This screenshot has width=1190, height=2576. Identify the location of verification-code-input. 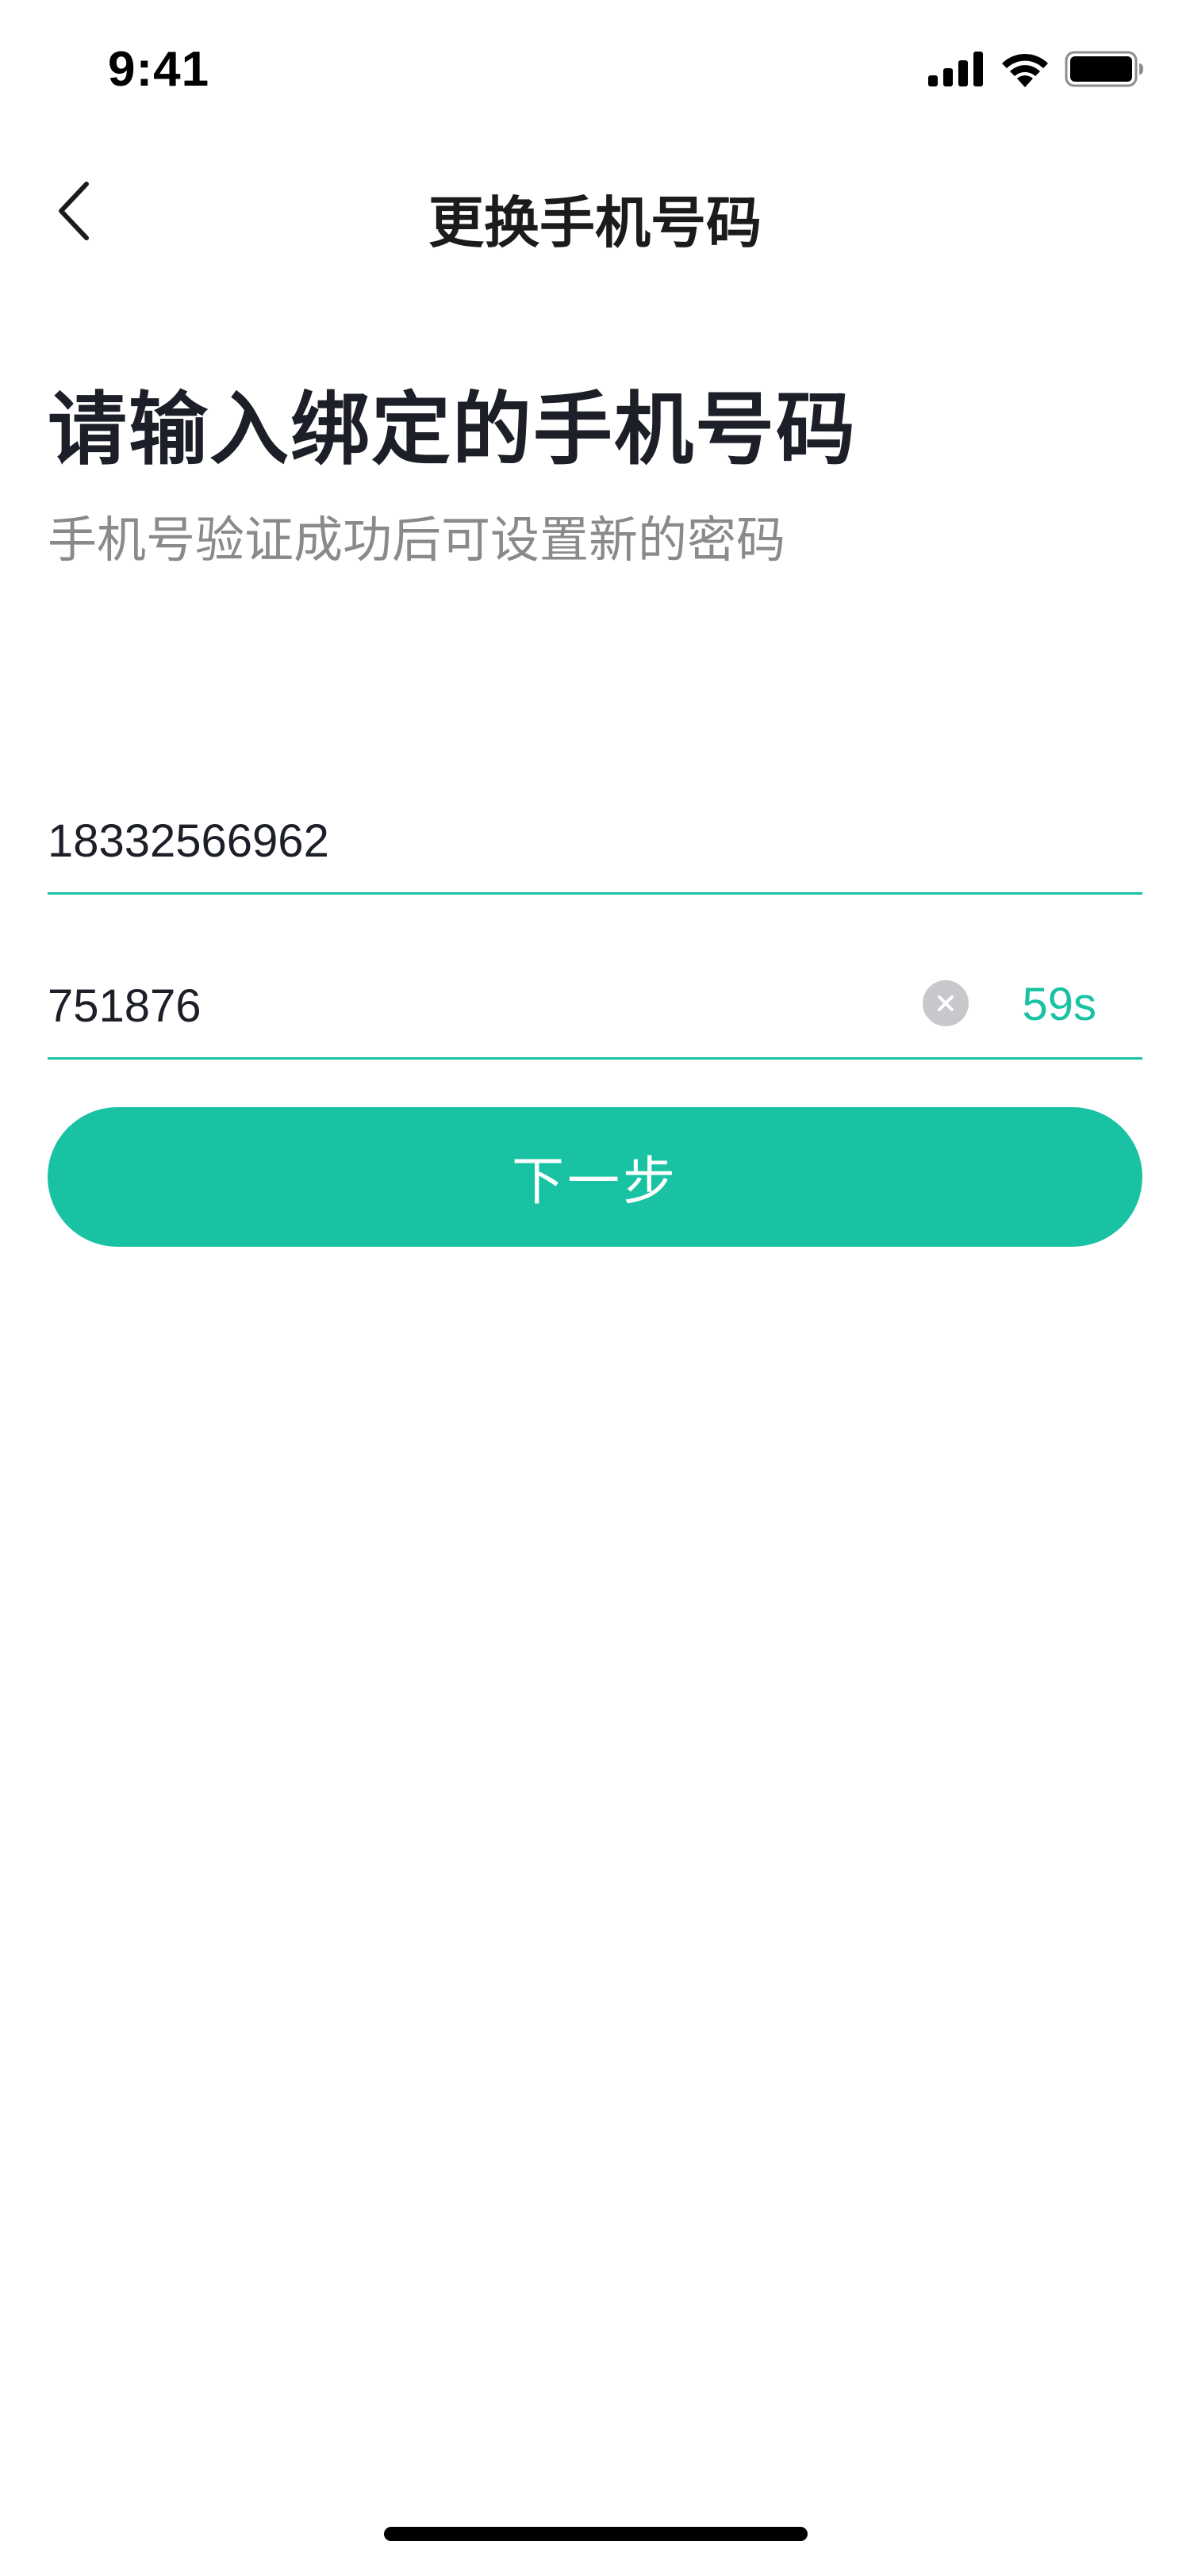
(444, 1006).